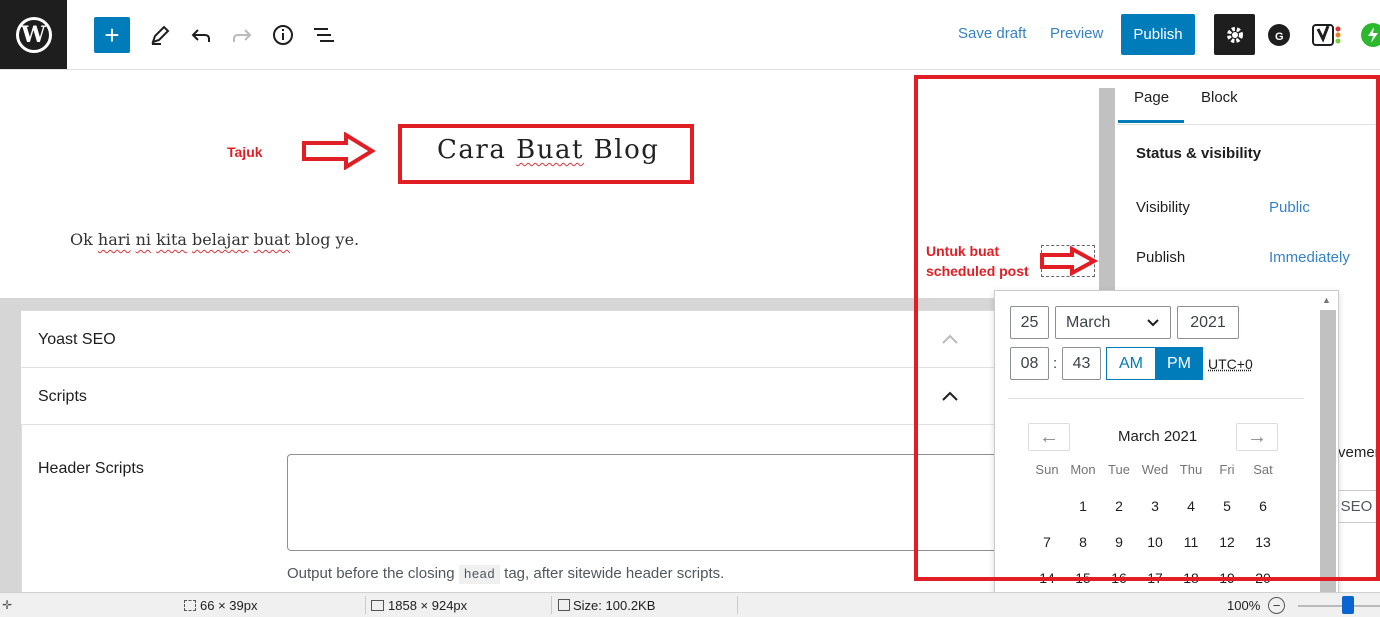  Describe the element at coordinates (160, 35) in the screenshot. I see `pencil-icon` at that location.